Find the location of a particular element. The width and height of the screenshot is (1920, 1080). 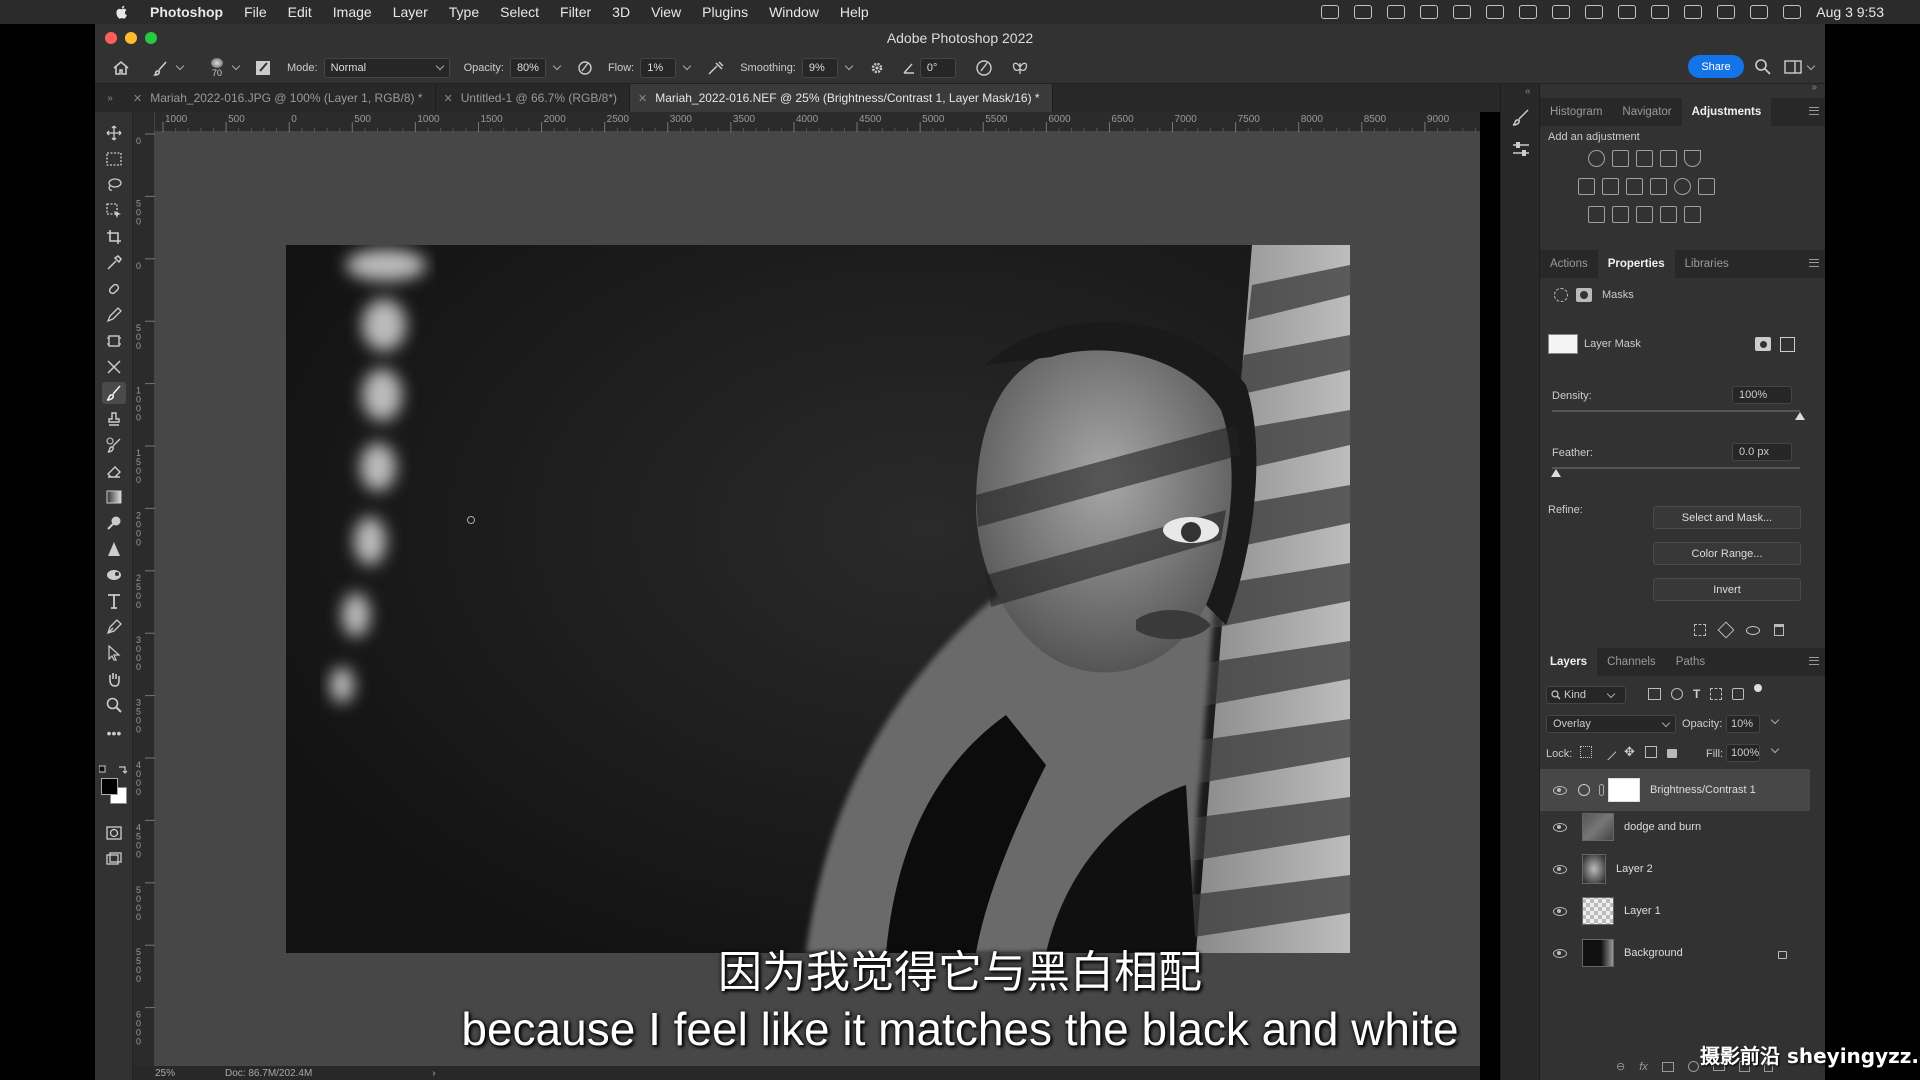

black-white-icon is located at coordinates (1634, 186).